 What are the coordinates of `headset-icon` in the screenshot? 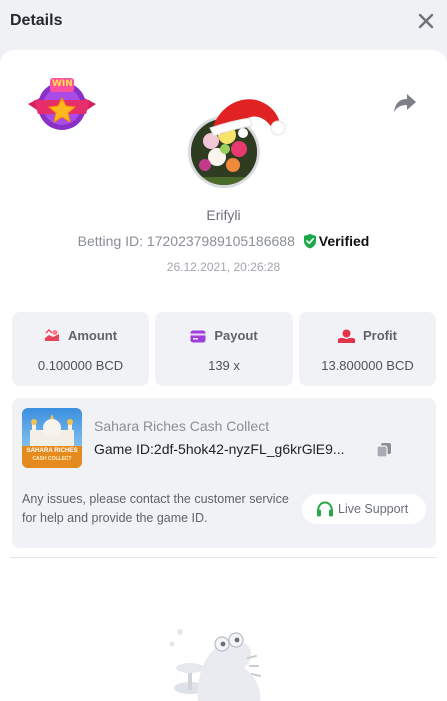 It's located at (325, 509).